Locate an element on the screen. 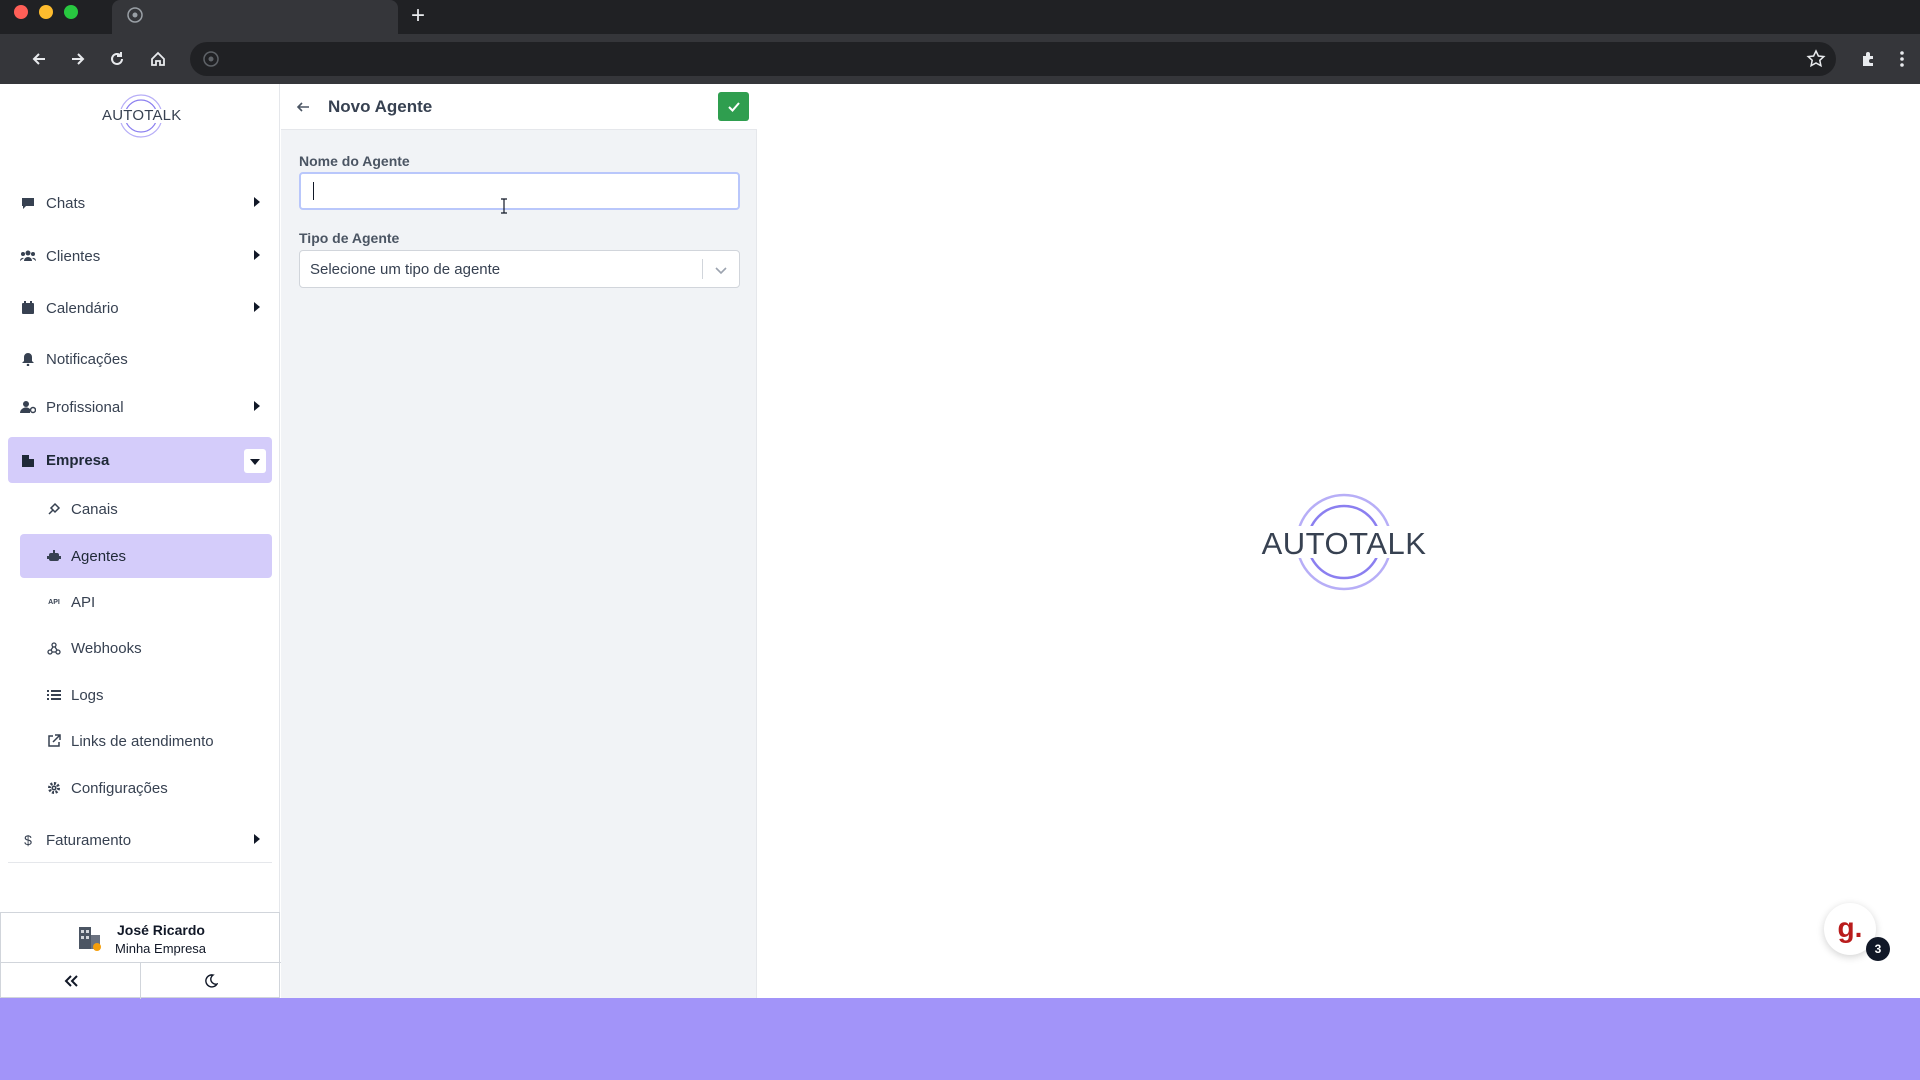 The image size is (1920, 1080). sidebar-subitem-label: Webhooks is located at coordinates (106, 648).